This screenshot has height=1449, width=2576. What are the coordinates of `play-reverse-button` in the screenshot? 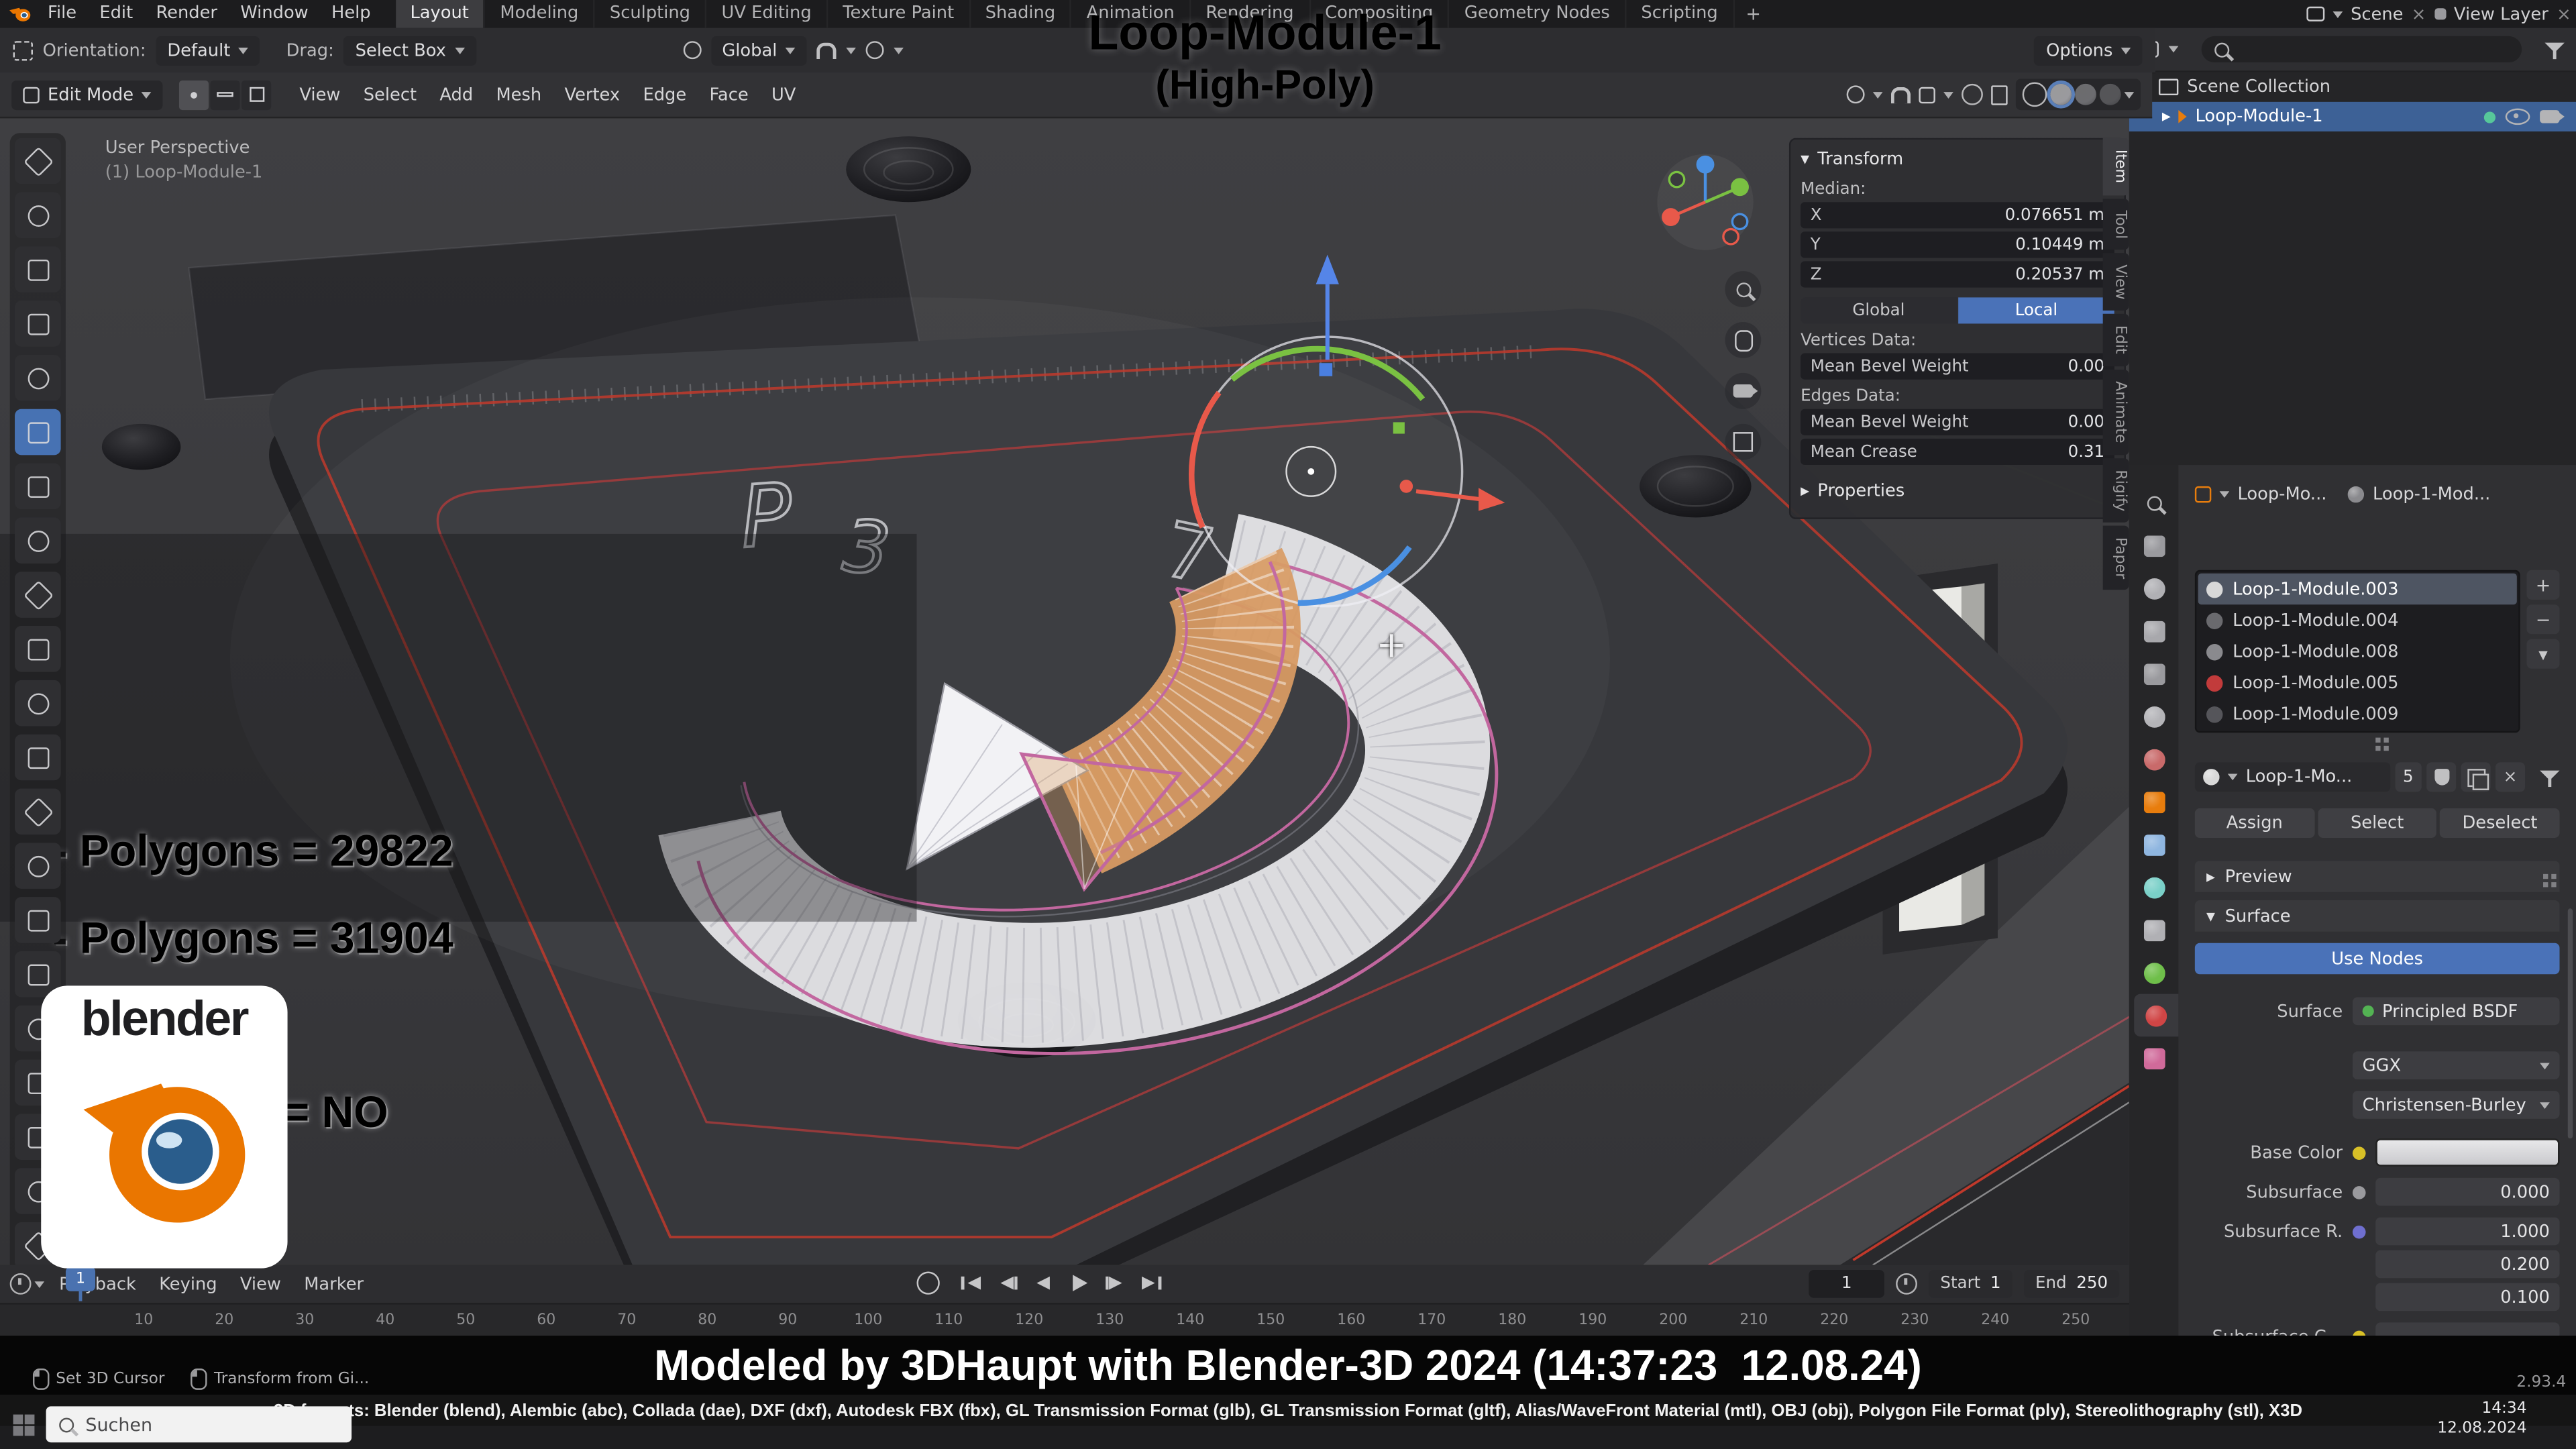 It's located at (1043, 1283).